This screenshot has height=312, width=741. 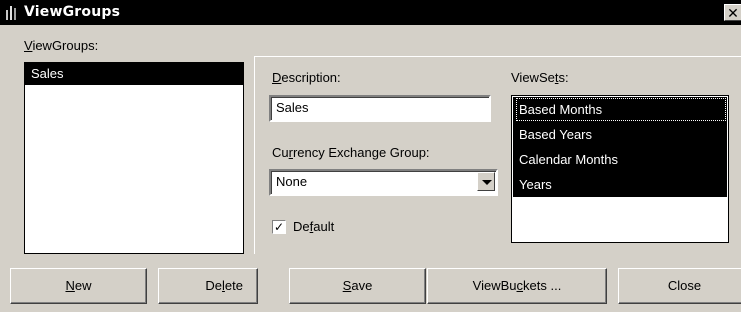 What do you see at coordinates (61, 45) in the screenshot?
I see `viewgroups-label: ViewGroups:` at bounding box center [61, 45].